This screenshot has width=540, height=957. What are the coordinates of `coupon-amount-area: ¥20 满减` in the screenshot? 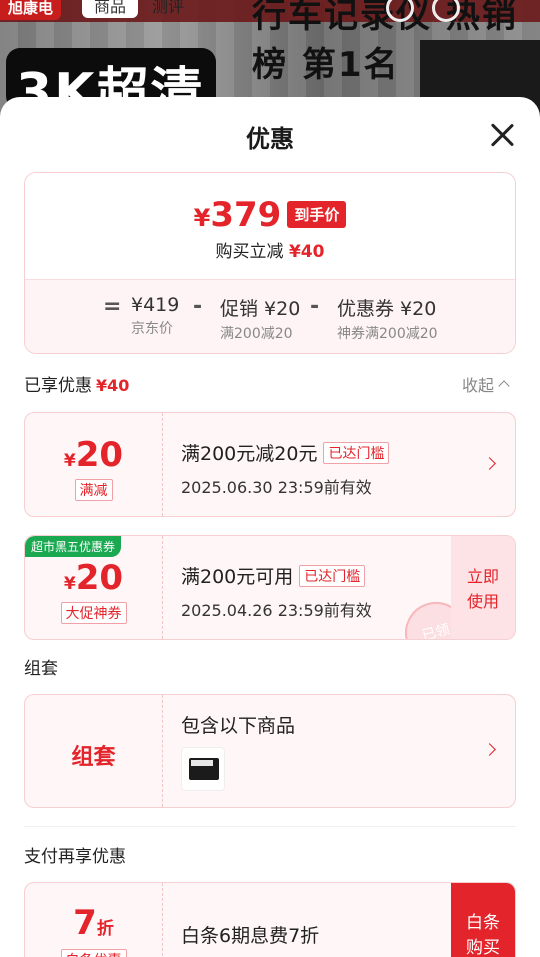 It's located at (94, 464).